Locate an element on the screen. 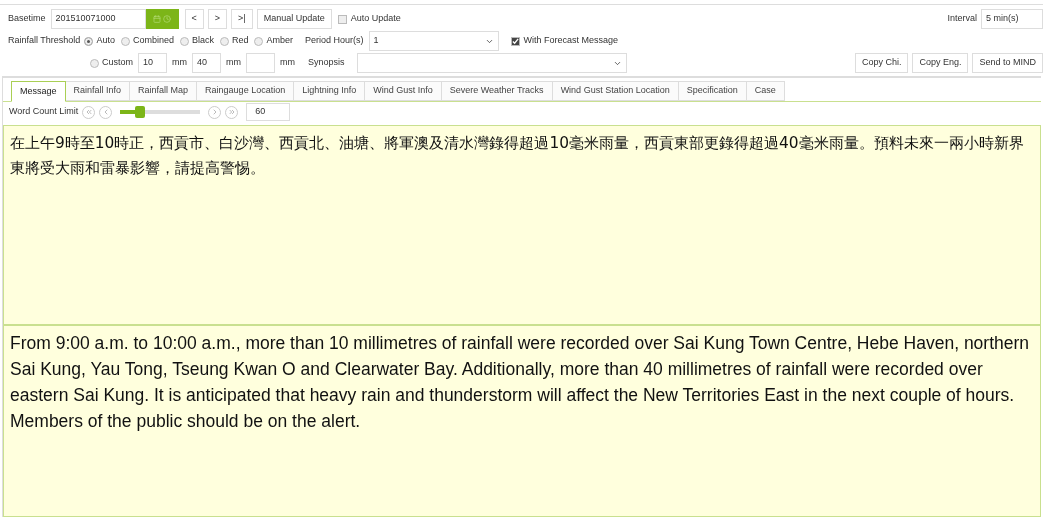 This screenshot has width=1043, height=517. double-chevron-left-icon is located at coordinates (88, 112).